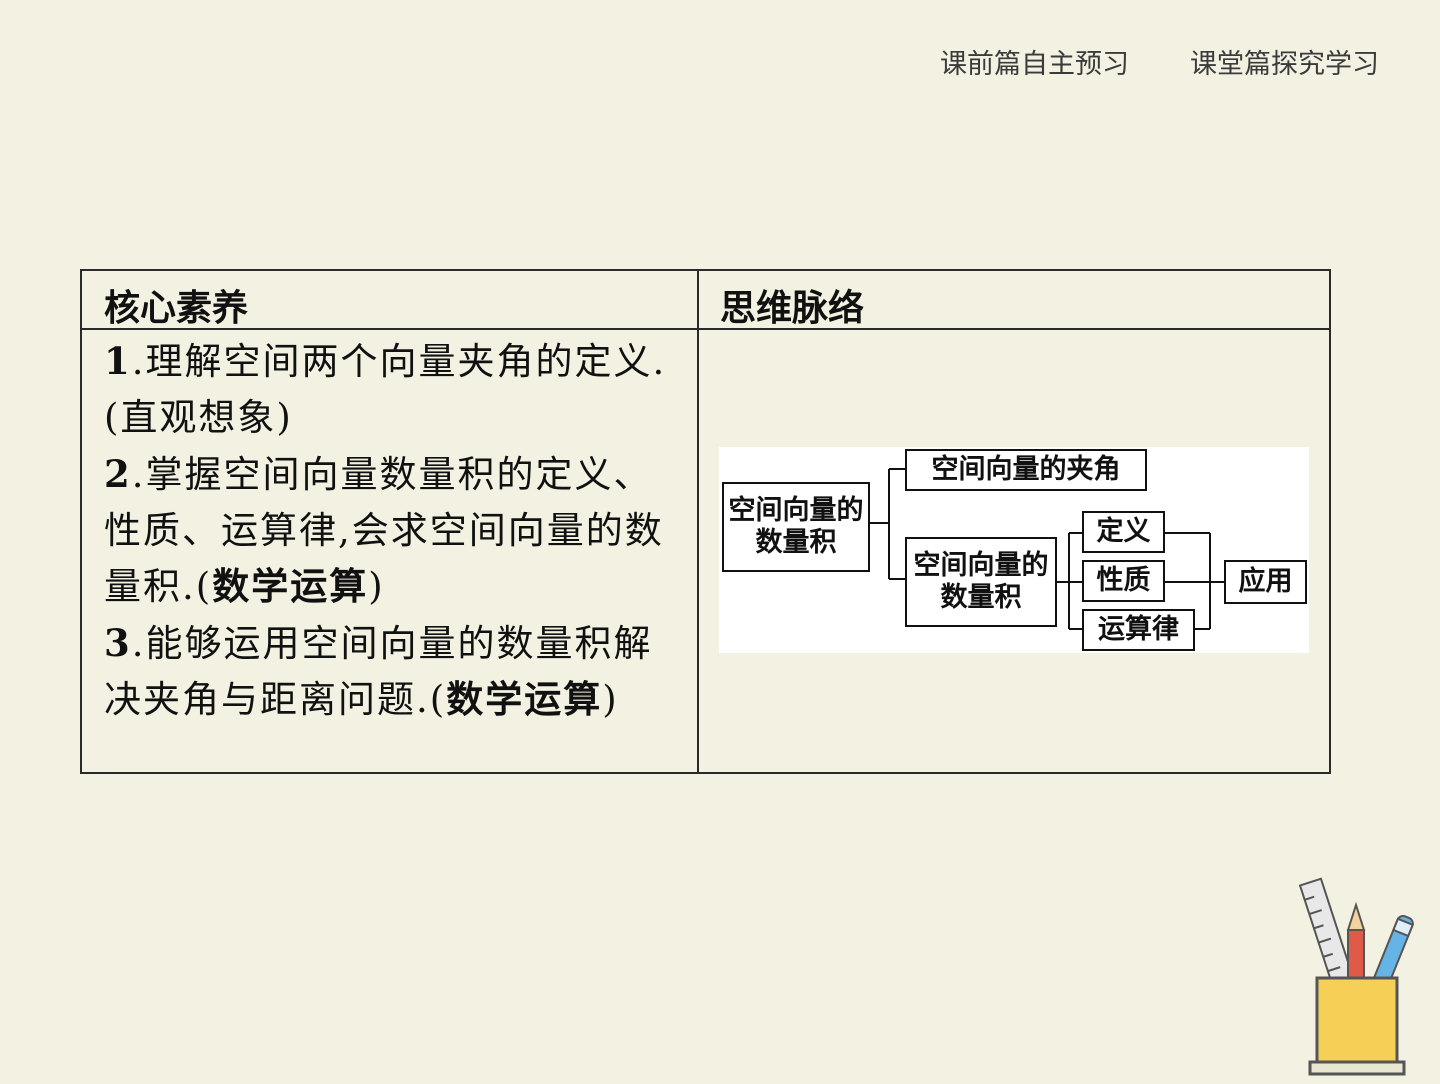 The image size is (1440, 1084). I want to click on mindmap-root-node: 空间向量的数量积, so click(796, 527).